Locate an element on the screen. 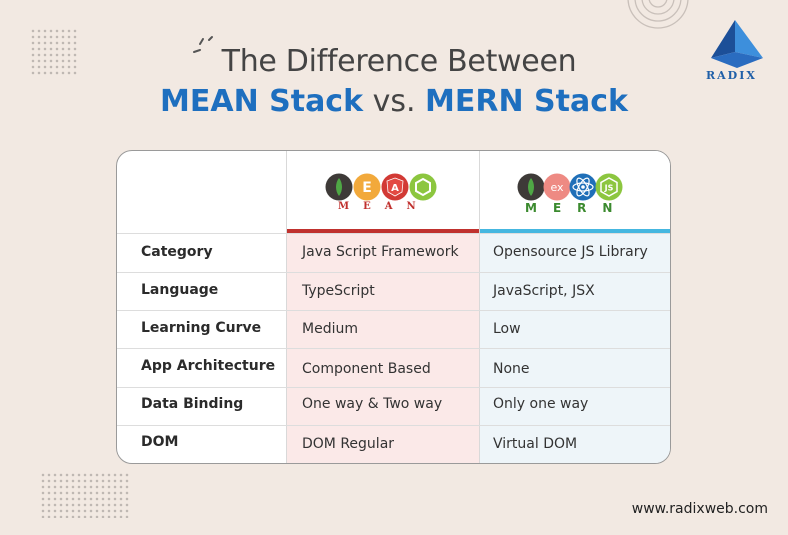  vs-text: vs. is located at coordinates (394, 101).